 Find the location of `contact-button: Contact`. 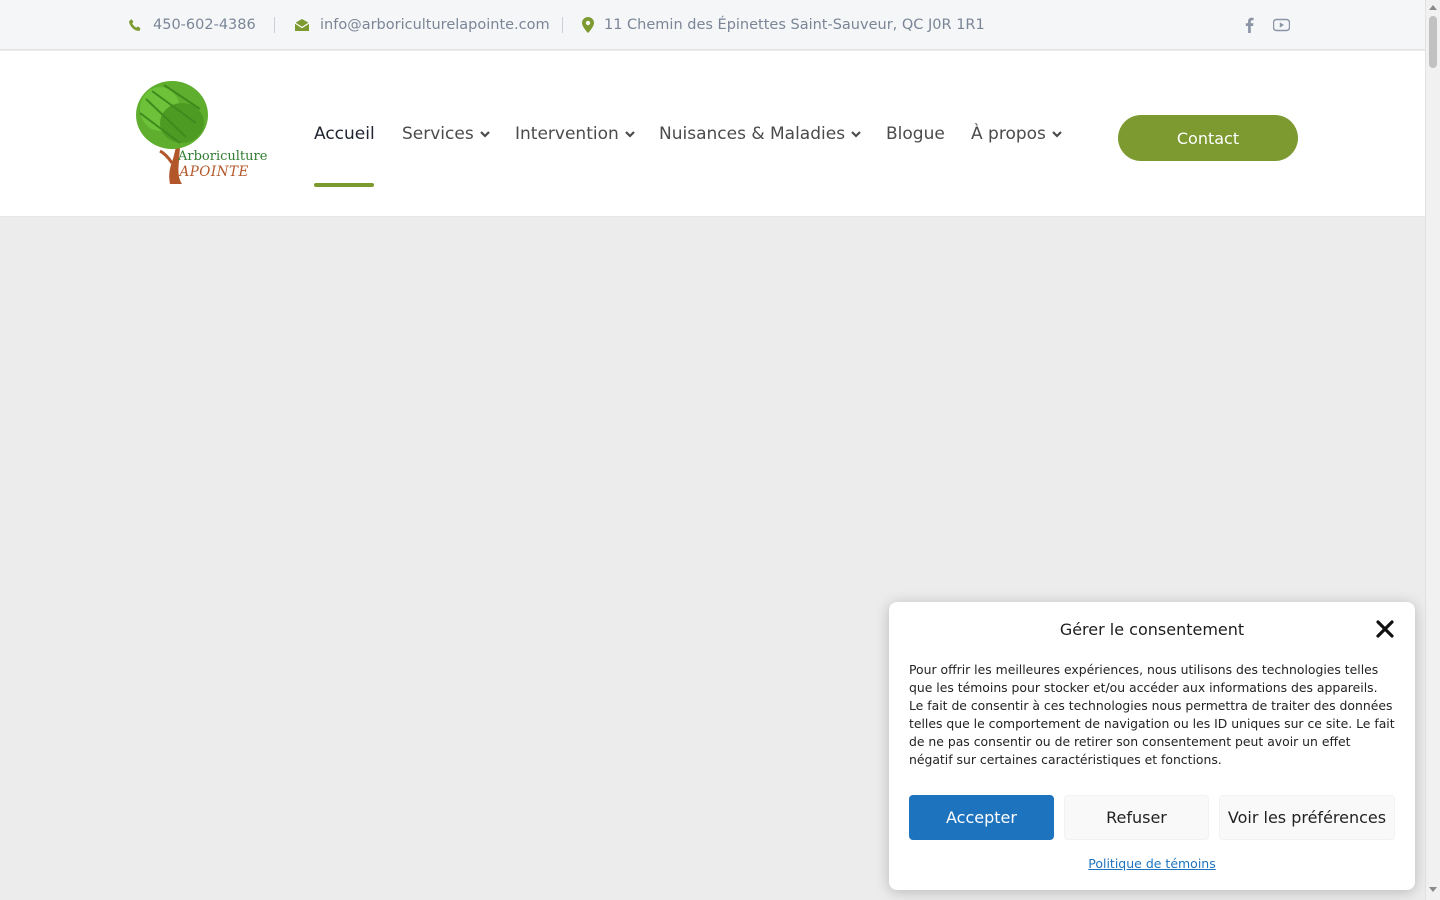

contact-button: Contact is located at coordinates (1208, 138).